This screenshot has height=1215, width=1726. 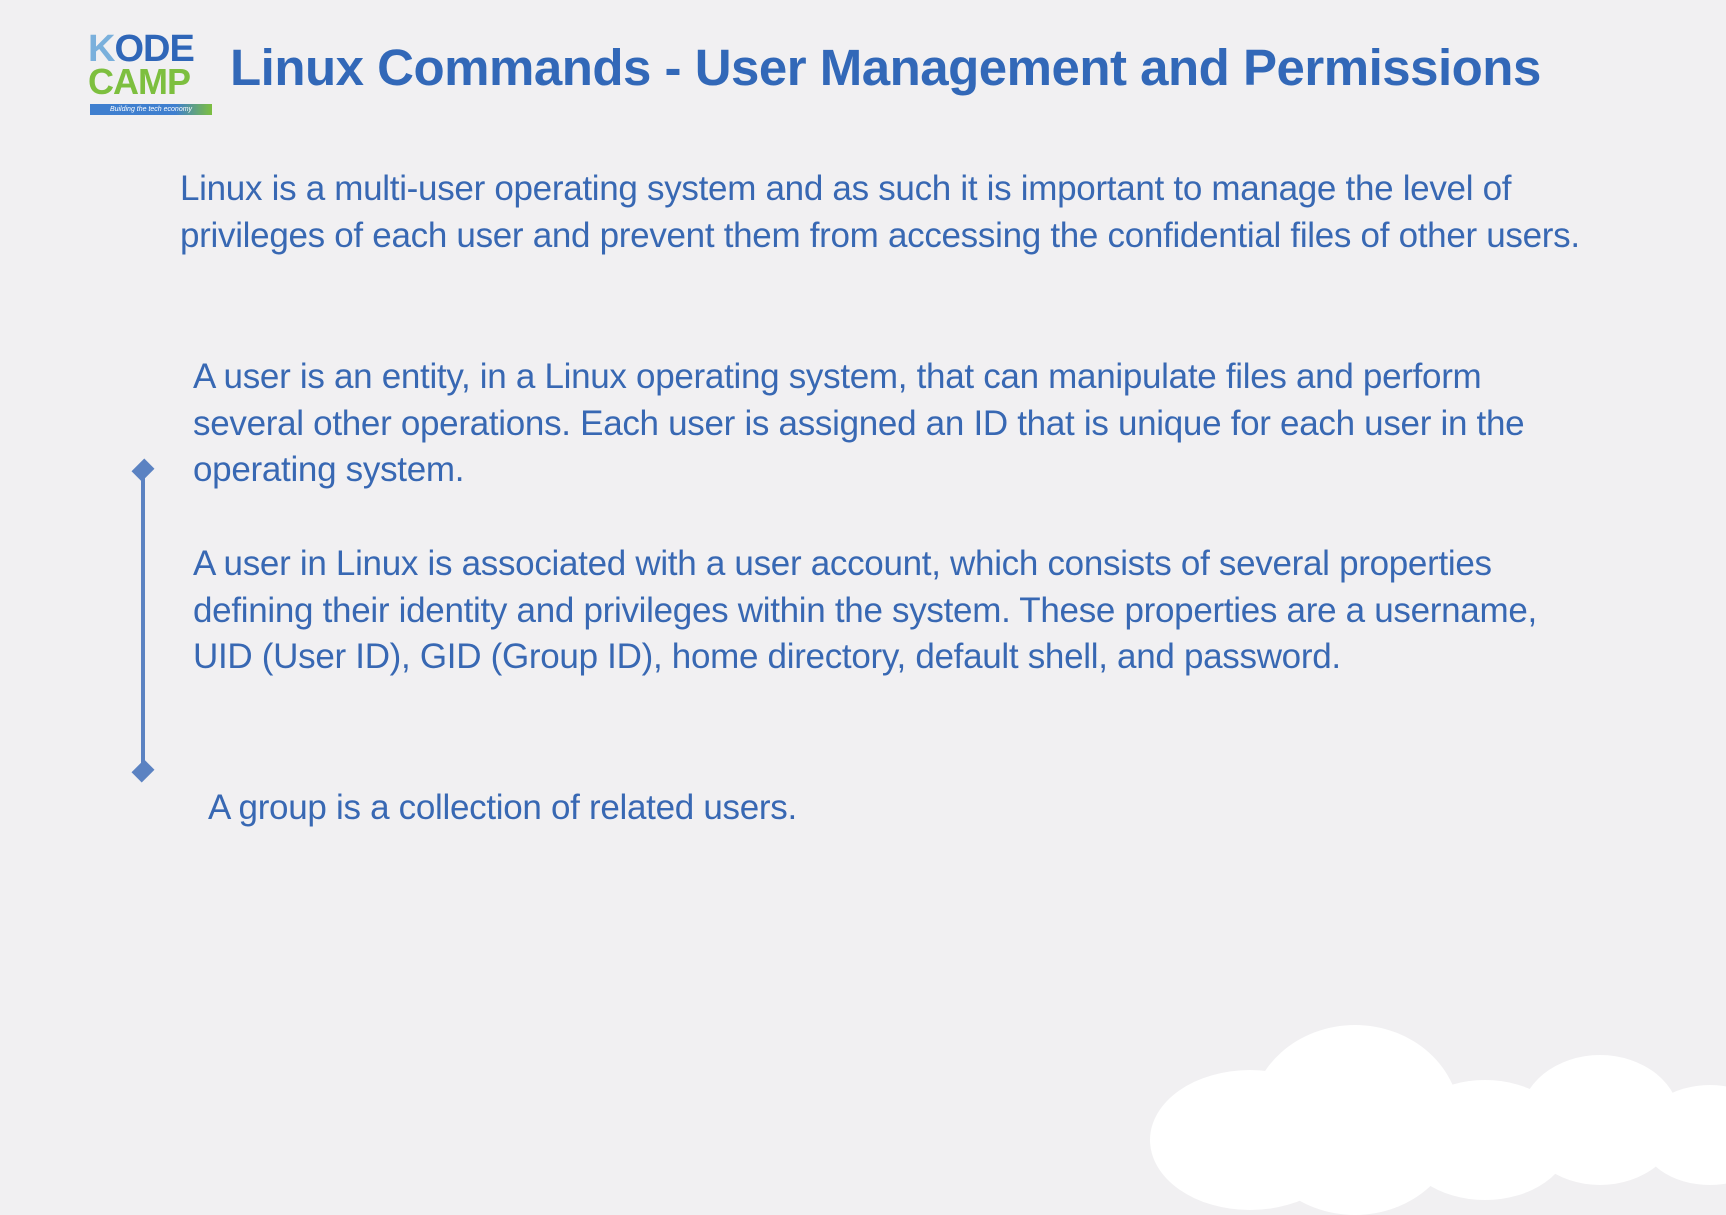 I want to click on kodecamp-logo: KODE CAMP Building the tech economy, so click(x=152, y=75).